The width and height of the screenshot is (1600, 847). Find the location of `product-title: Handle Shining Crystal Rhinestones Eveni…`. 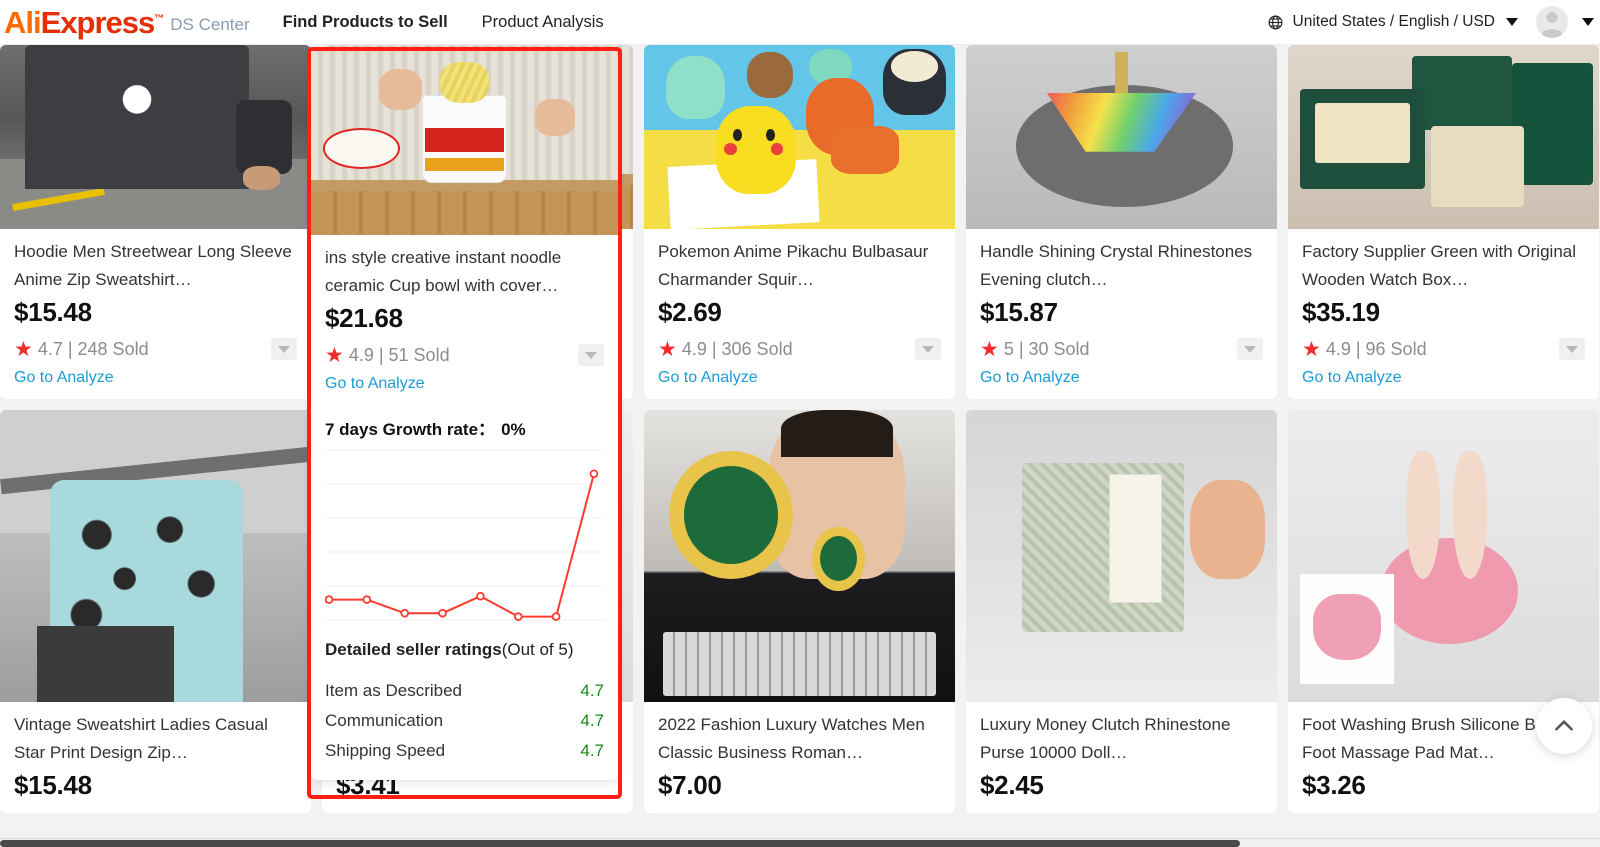

product-title: Handle Shining Crystal Rhinestones Eveni… is located at coordinates (1121, 266).